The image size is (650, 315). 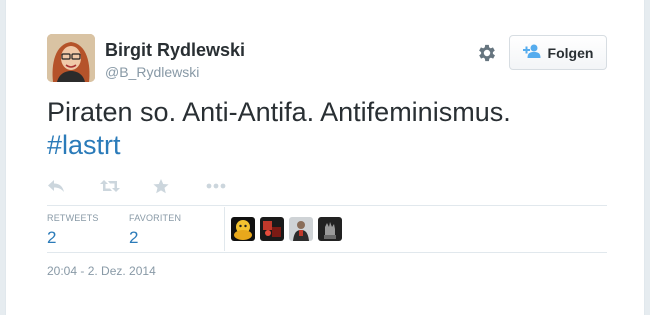 I want to click on retweet-icon, so click(x=126, y=186).